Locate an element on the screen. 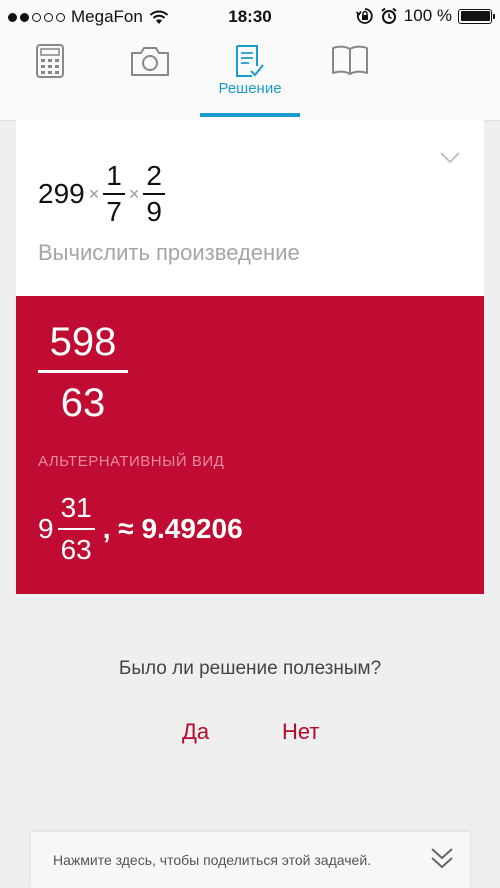  answer-fraction: 598 63 is located at coordinates (83, 372).